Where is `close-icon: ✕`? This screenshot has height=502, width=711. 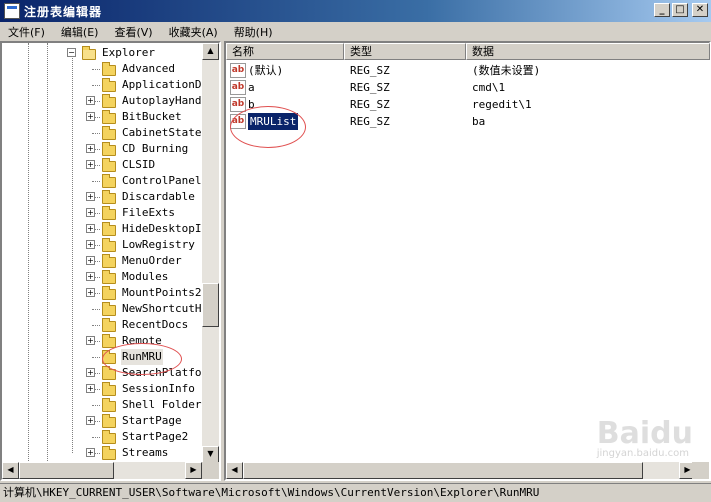
close-icon: ✕ is located at coordinates (700, 9).